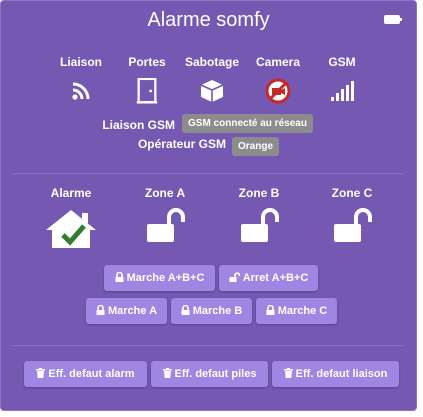  Describe the element at coordinates (393, 19) in the screenshot. I see `battery-full-icon` at that location.